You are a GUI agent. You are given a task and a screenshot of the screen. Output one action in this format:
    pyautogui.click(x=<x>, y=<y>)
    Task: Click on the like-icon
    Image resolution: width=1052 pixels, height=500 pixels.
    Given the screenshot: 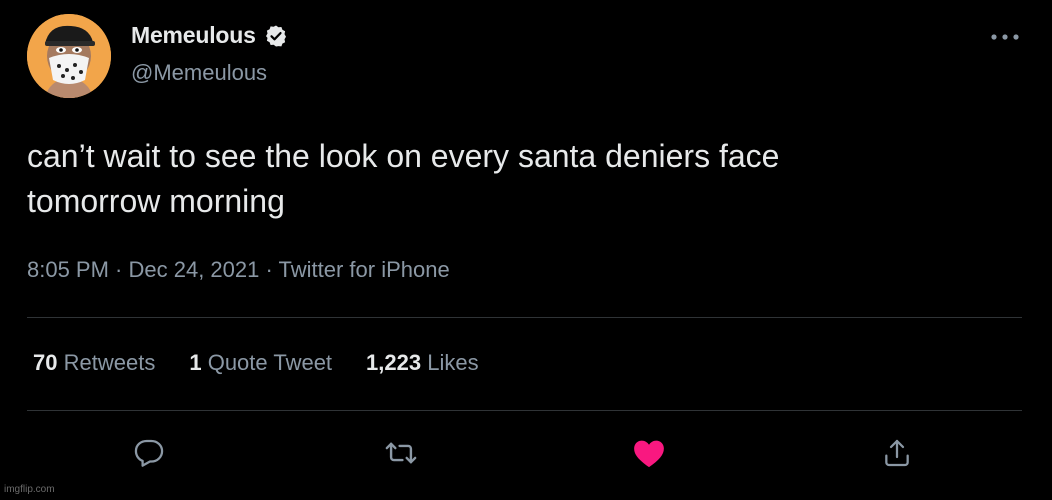 What is the action you would take?
    pyautogui.click(x=649, y=453)
    